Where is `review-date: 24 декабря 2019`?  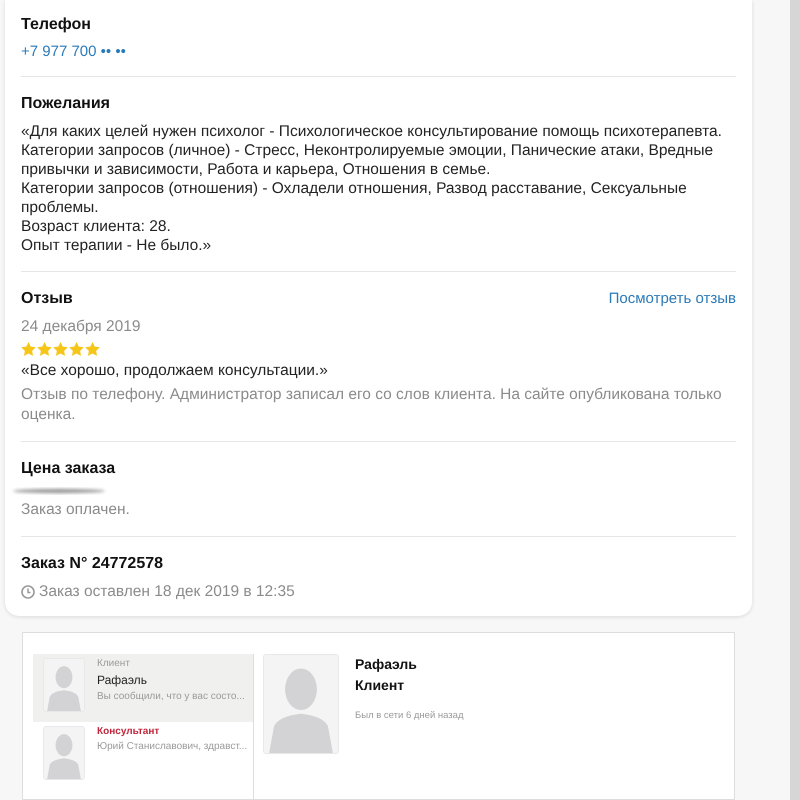 review-date: 24 декабря 2019 is located at coordinates (81, 327).